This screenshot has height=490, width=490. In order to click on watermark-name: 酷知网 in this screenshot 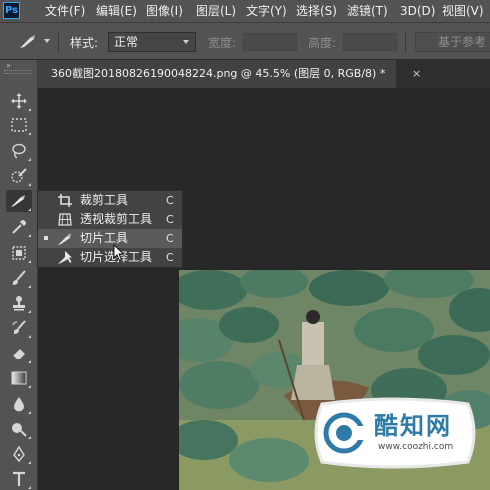, I will do `click(413, 426)`.